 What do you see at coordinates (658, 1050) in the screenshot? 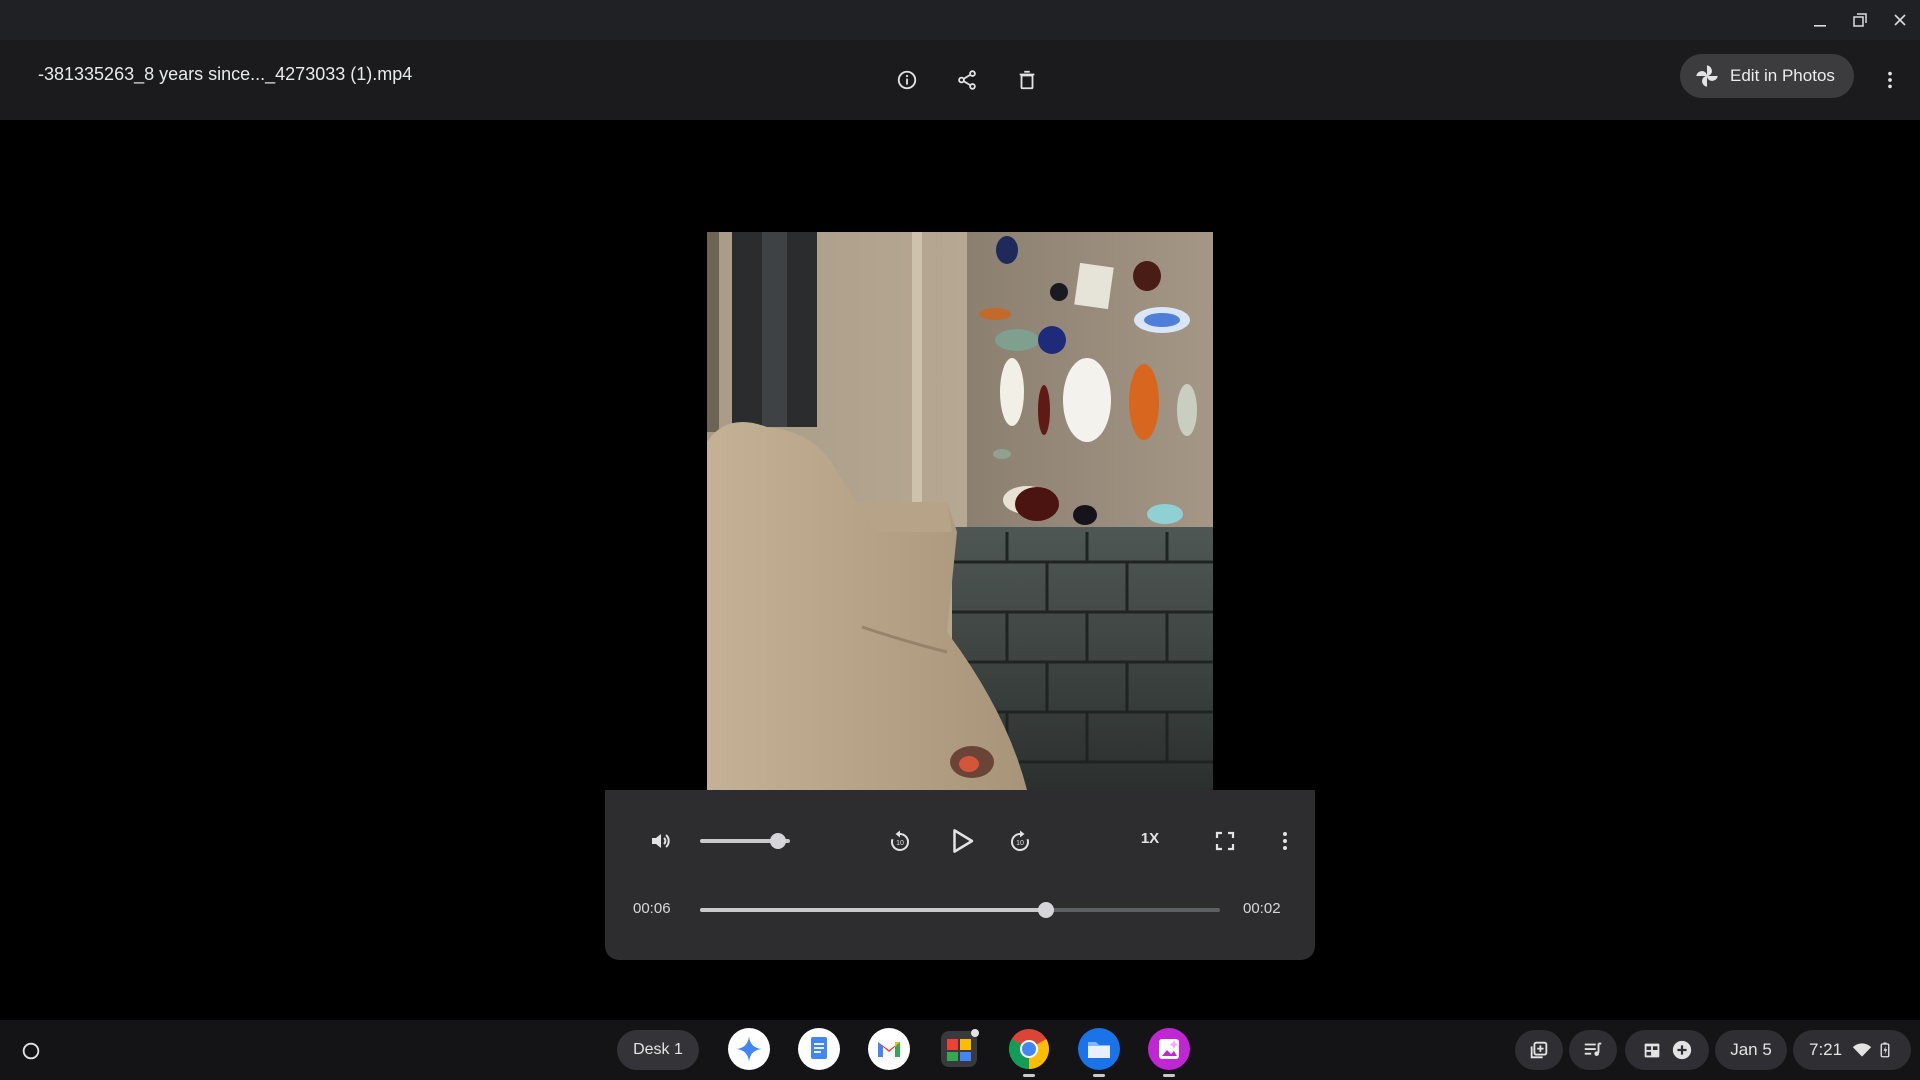
I see `desk-button: Desk 1` at bounding box center [658, 1050].